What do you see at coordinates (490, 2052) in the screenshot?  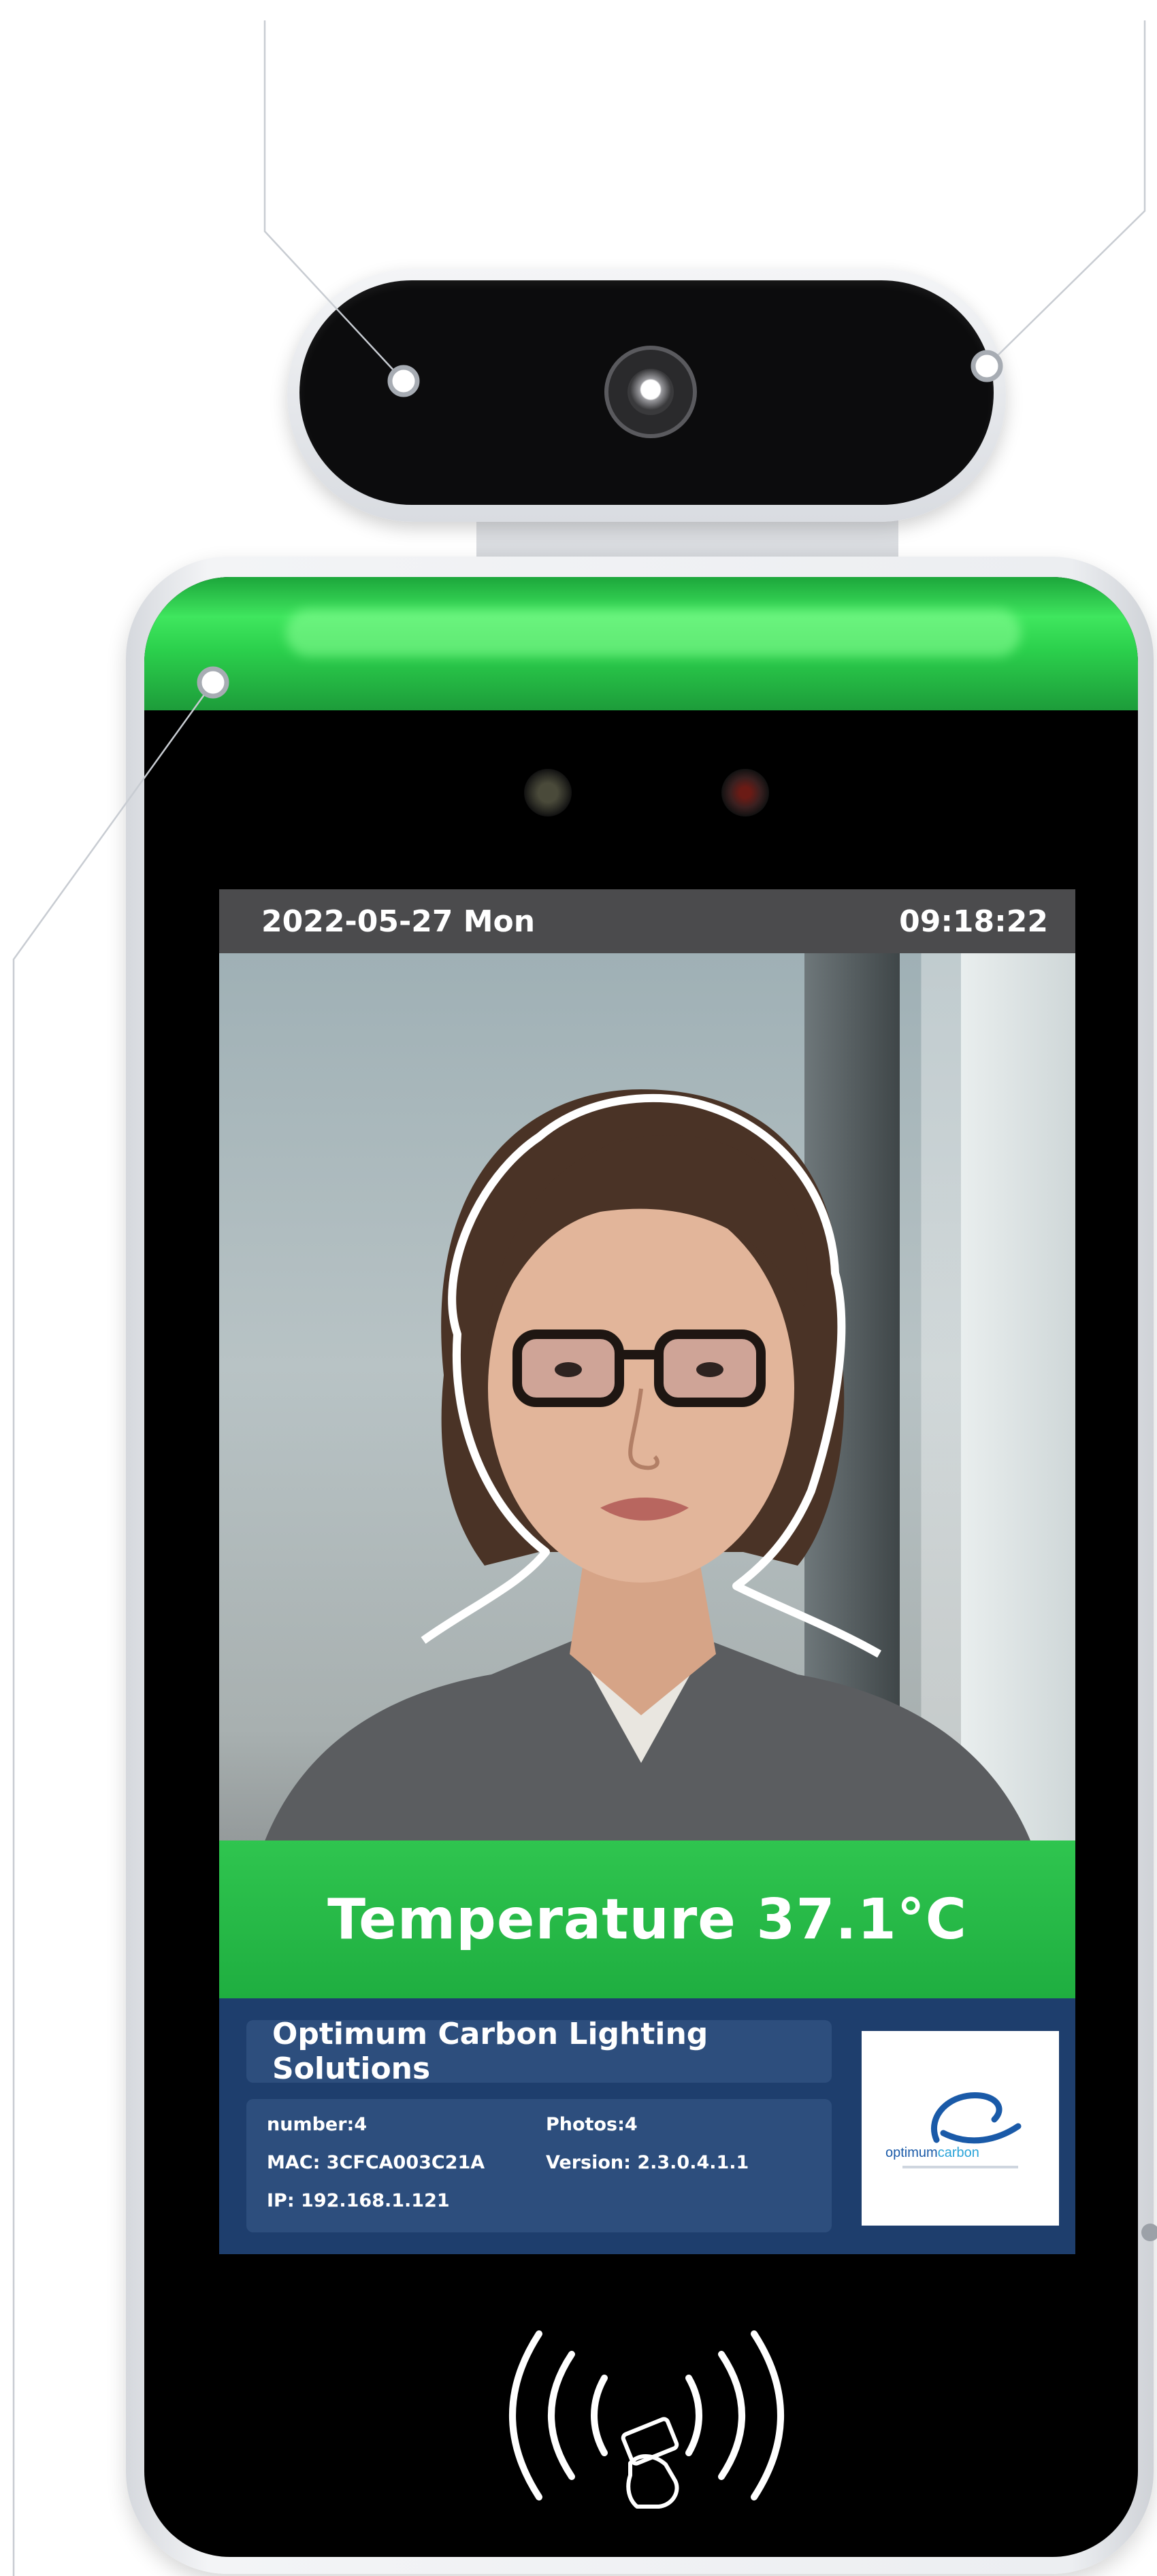 I see `company-name-text: Optimum Carbon Lighting Solutions` at bounding box center [490, 2052].